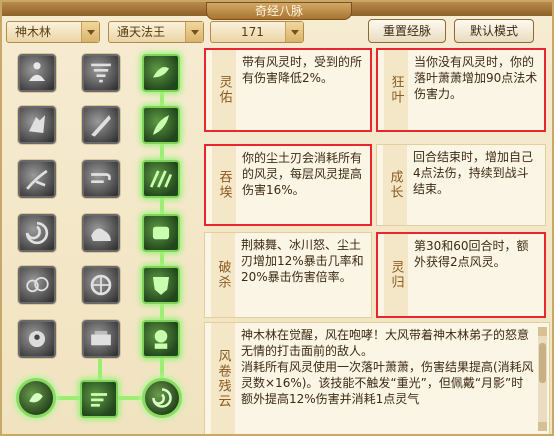 This screenshot has height=436, width=554. I want to click on leaf-skill-icon, so click(161, 125).